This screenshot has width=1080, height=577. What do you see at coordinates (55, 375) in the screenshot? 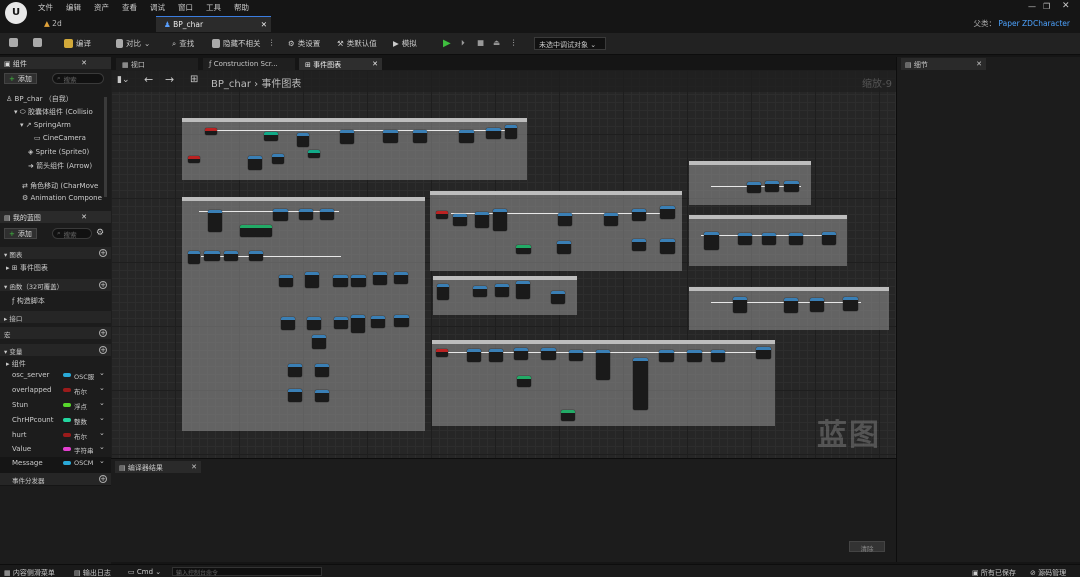
I see `variable-row: osc_server OSC服 ⌄` at bounding box center [55, 375].